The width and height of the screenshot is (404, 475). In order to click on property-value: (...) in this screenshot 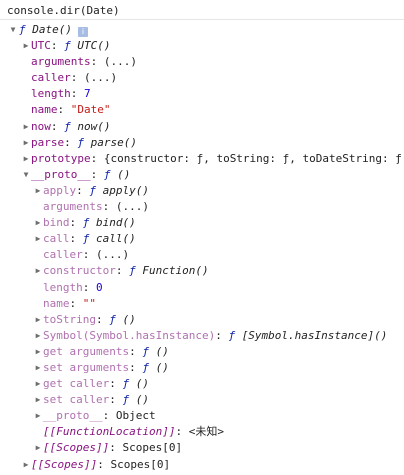, I will do `click(120, 62)`.